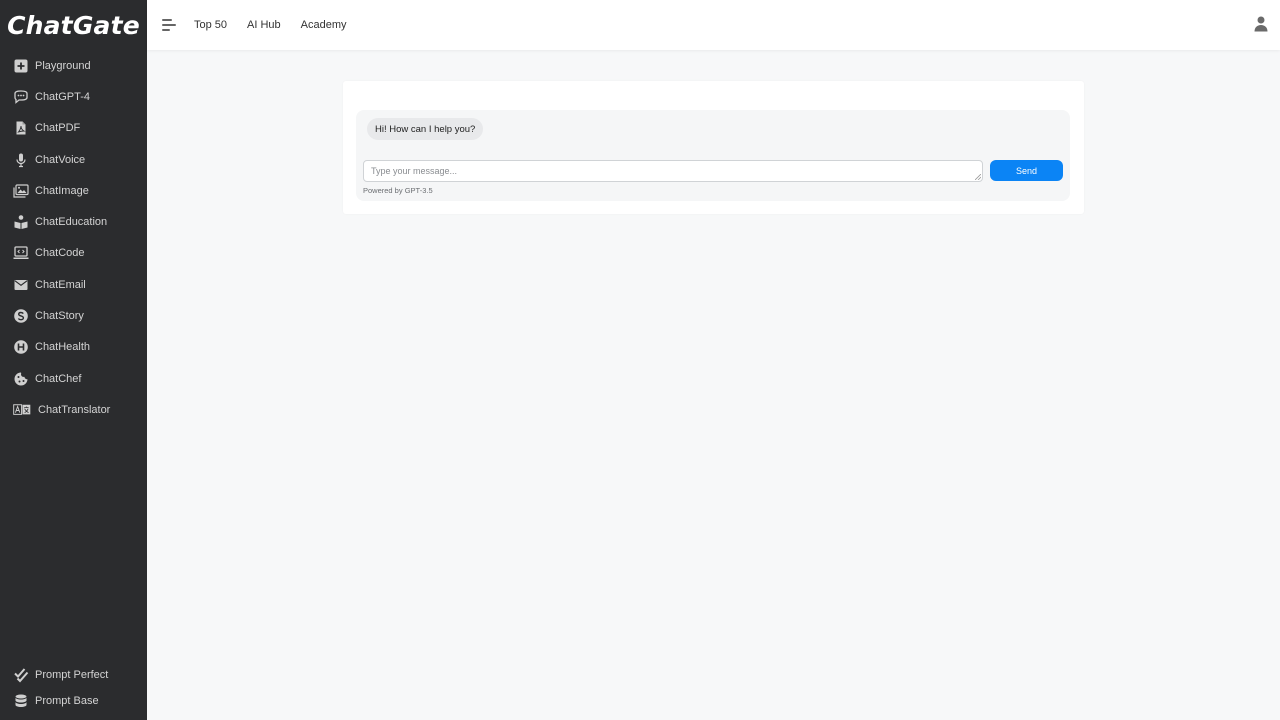 This screenshot has height=720, width=1280. I want to click on image-gallery-icon, so click(20, 190).